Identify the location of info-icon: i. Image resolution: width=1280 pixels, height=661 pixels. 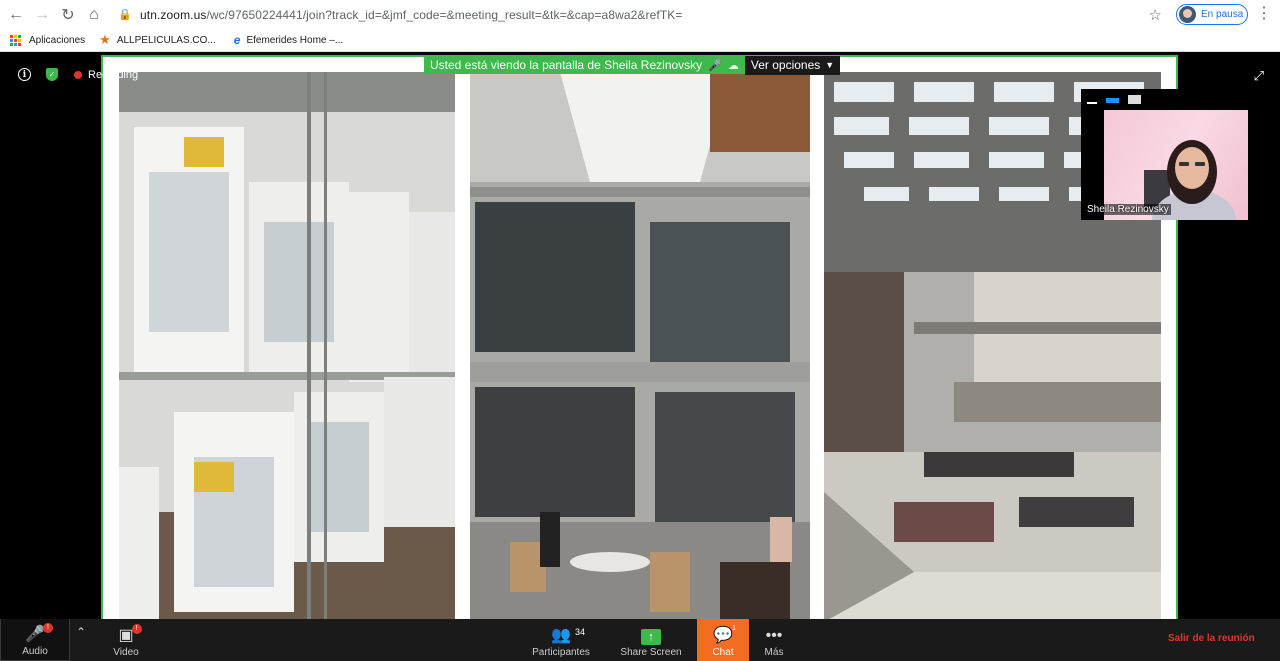
(24, 74).